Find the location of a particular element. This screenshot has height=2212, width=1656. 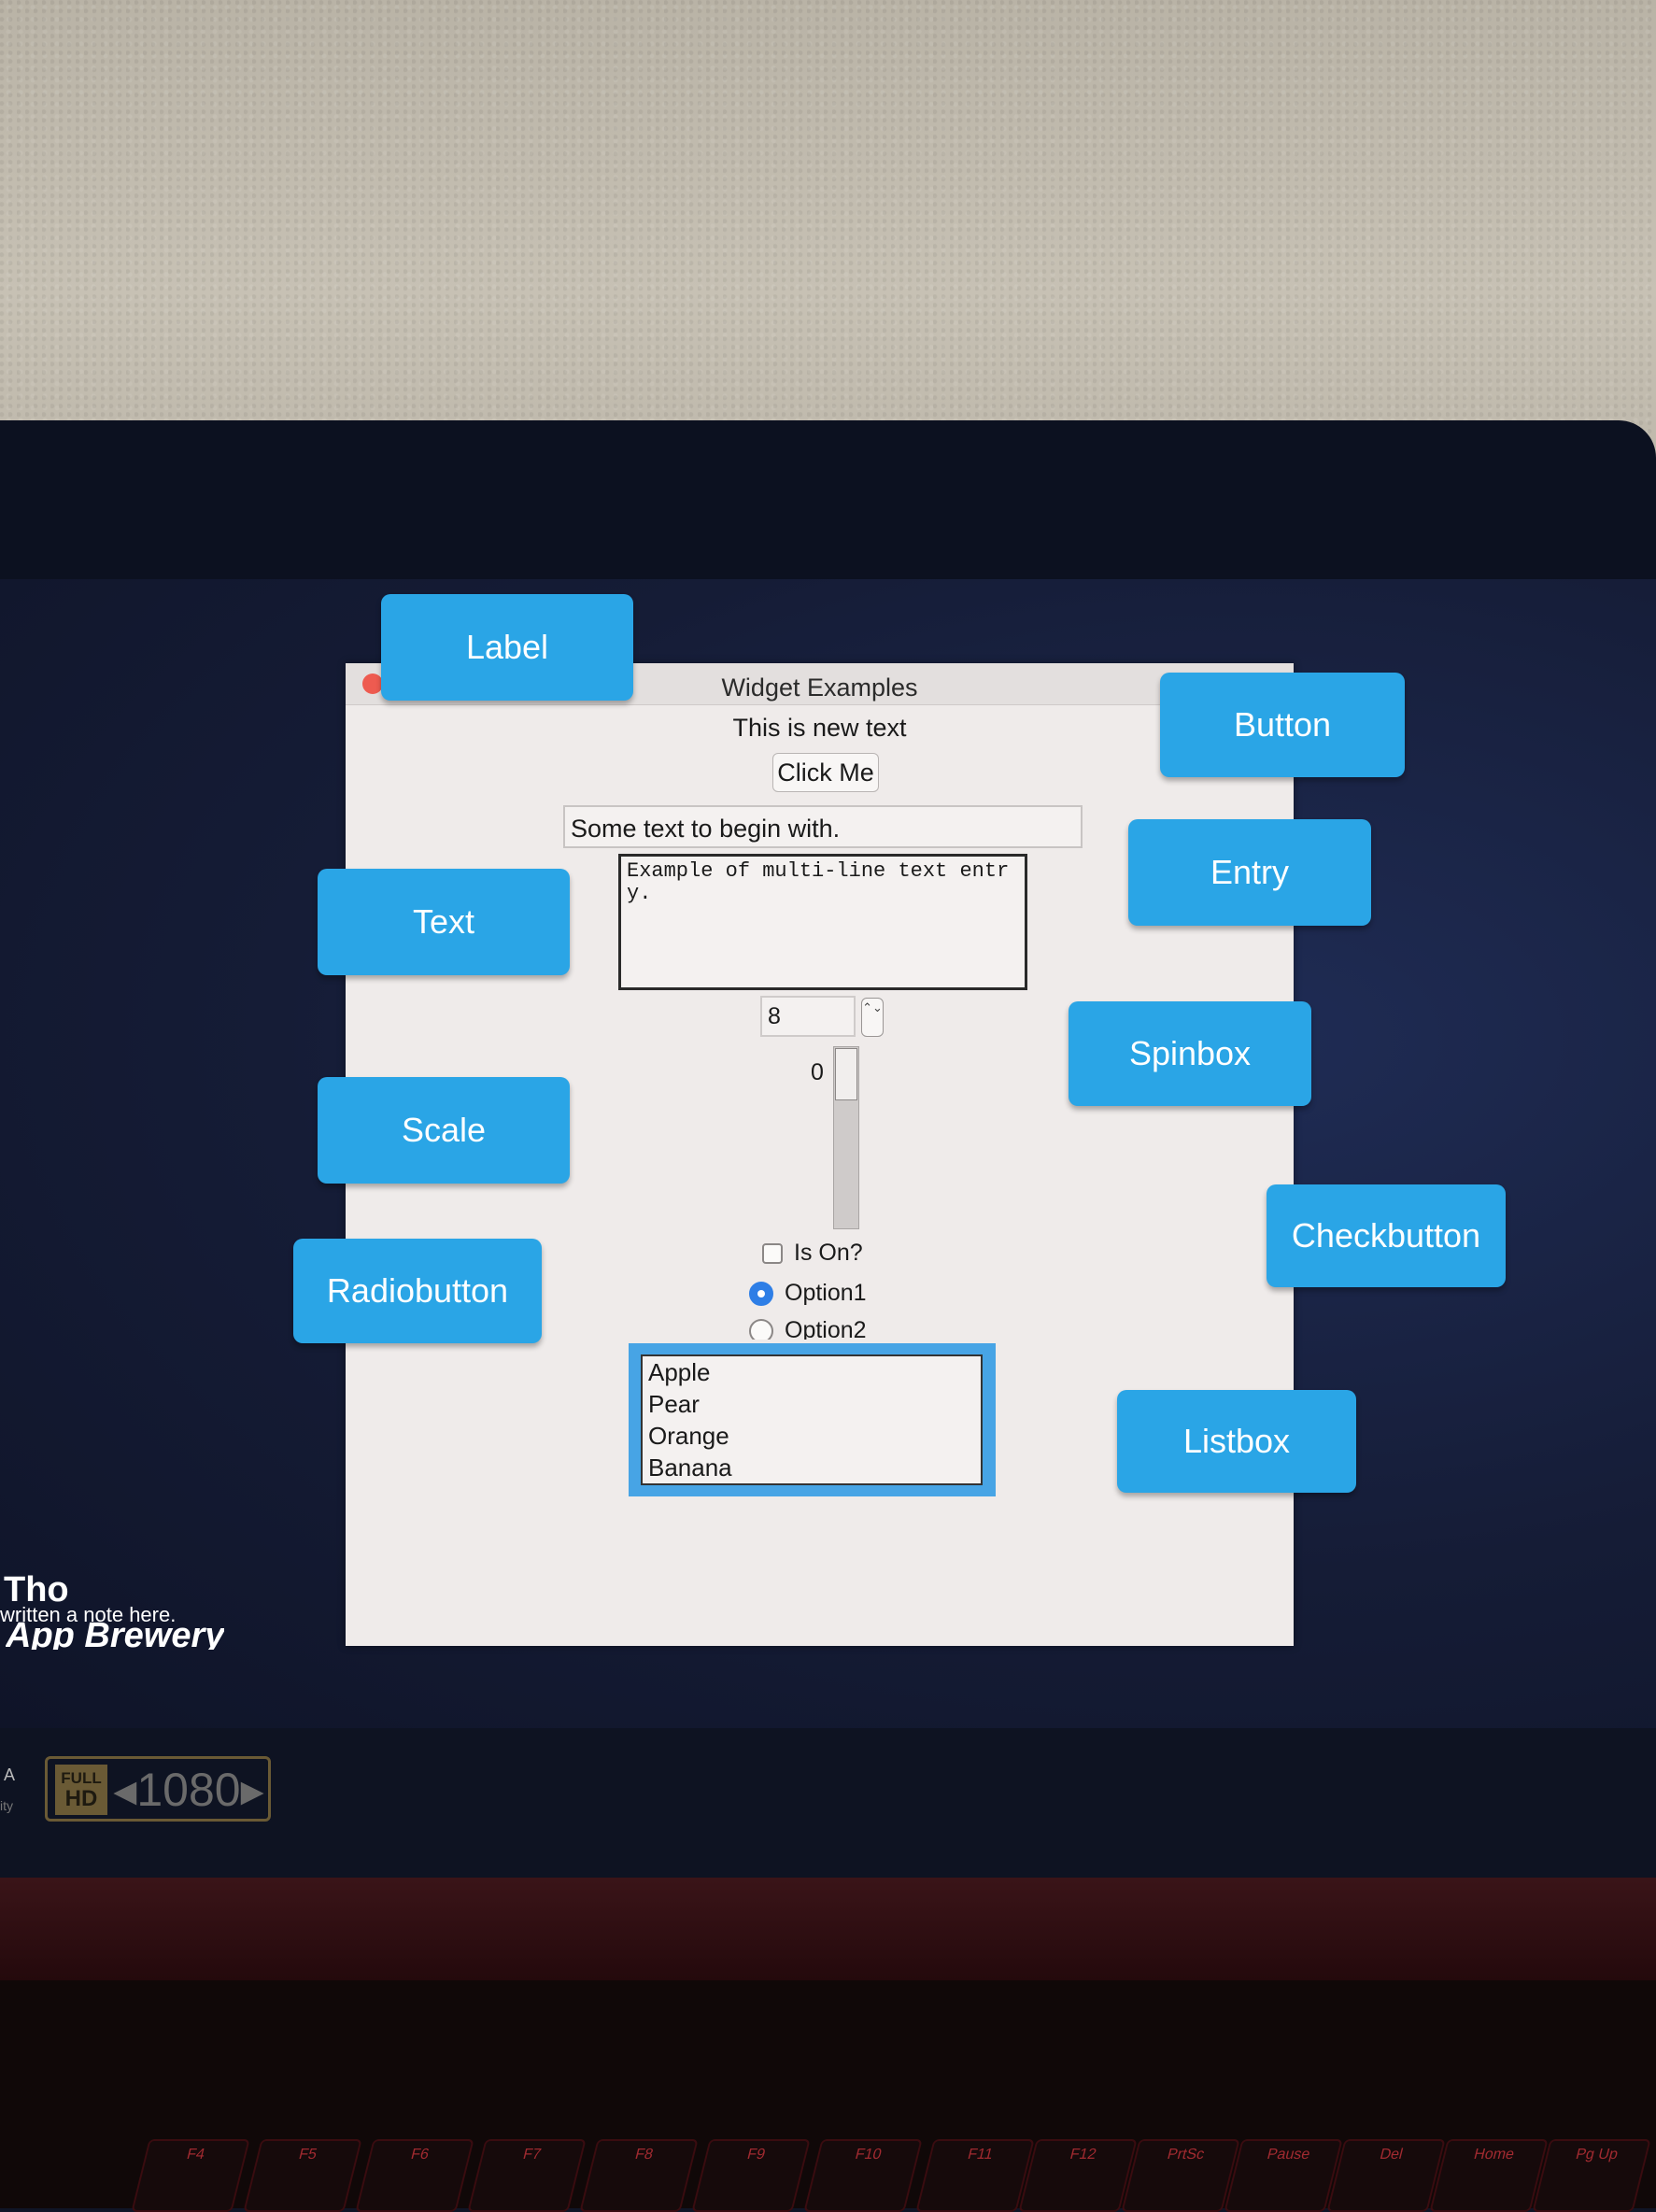

laptop-hinge is located at coordinates (828, 1929).